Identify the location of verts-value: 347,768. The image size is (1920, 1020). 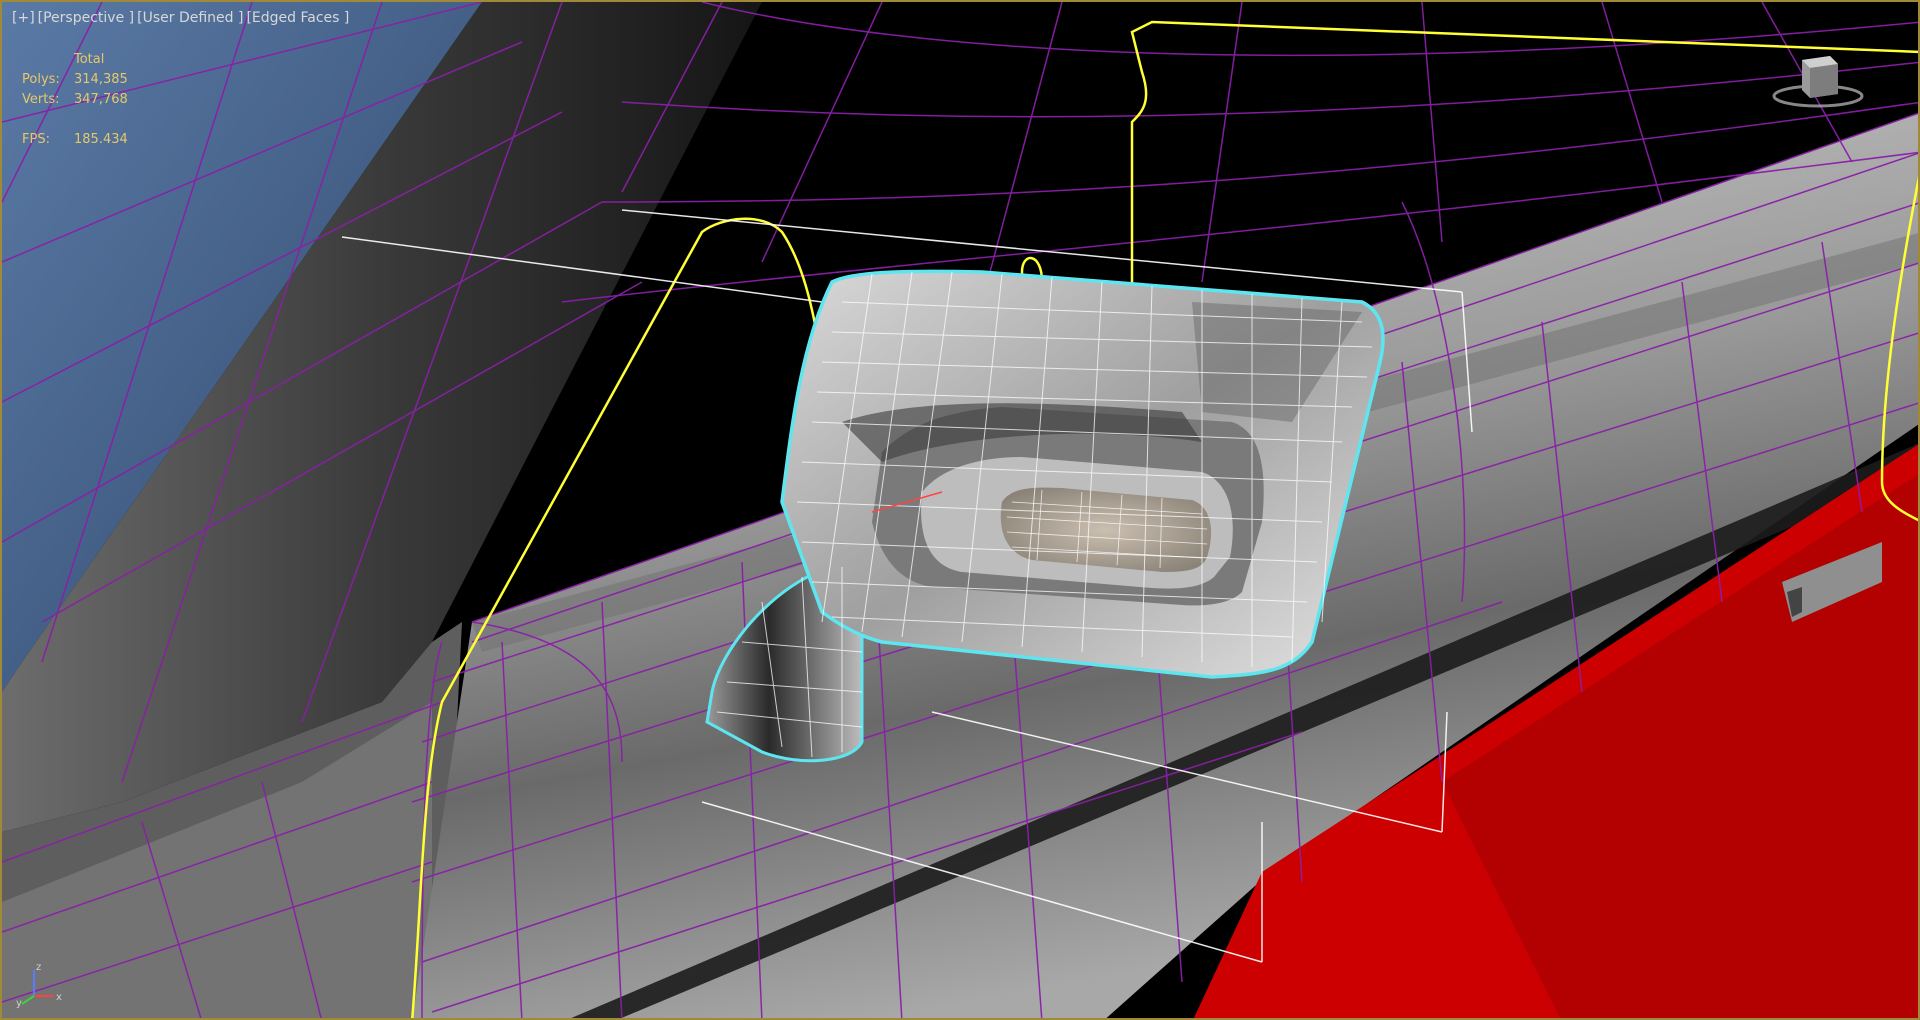
(101, 99).